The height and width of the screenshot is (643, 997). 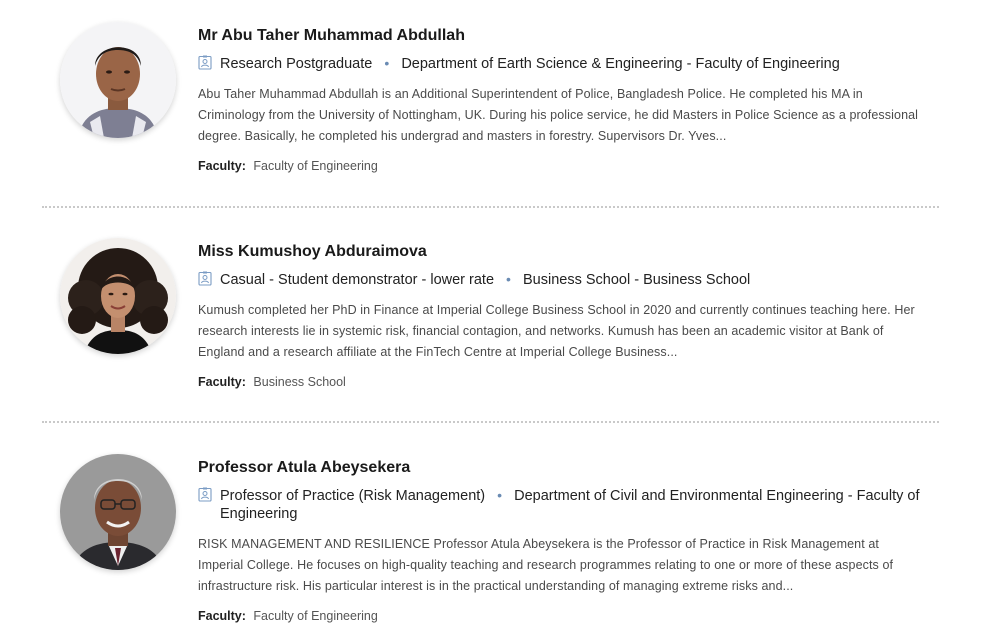 What do you see at coordinates (353, 496) in the screenshot?
I see `person-role: Professor of Practice (Risk Management)` at bounding box center [353, 496].